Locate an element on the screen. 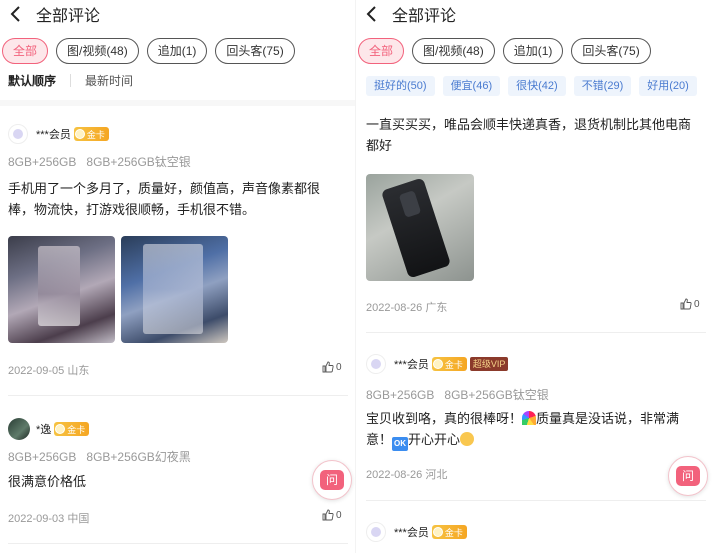 The height and width of the screenshot is (553, 712). tag-chip: 好用(20) is located at coordinates (668, 86).